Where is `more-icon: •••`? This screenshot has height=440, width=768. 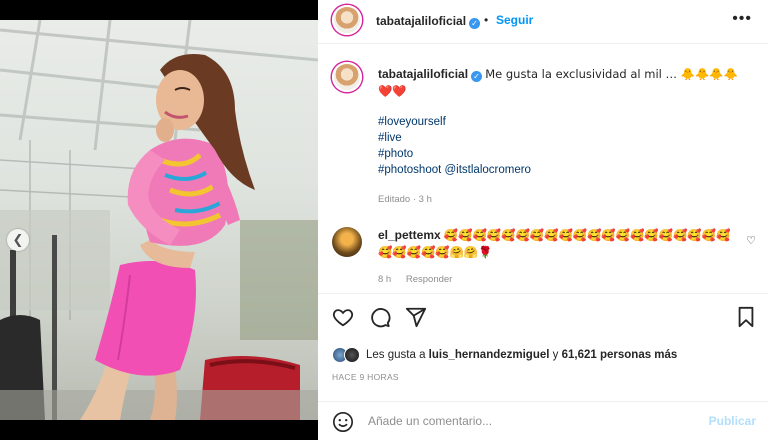 more-icon: ••• is located at coordinates (742, 19).